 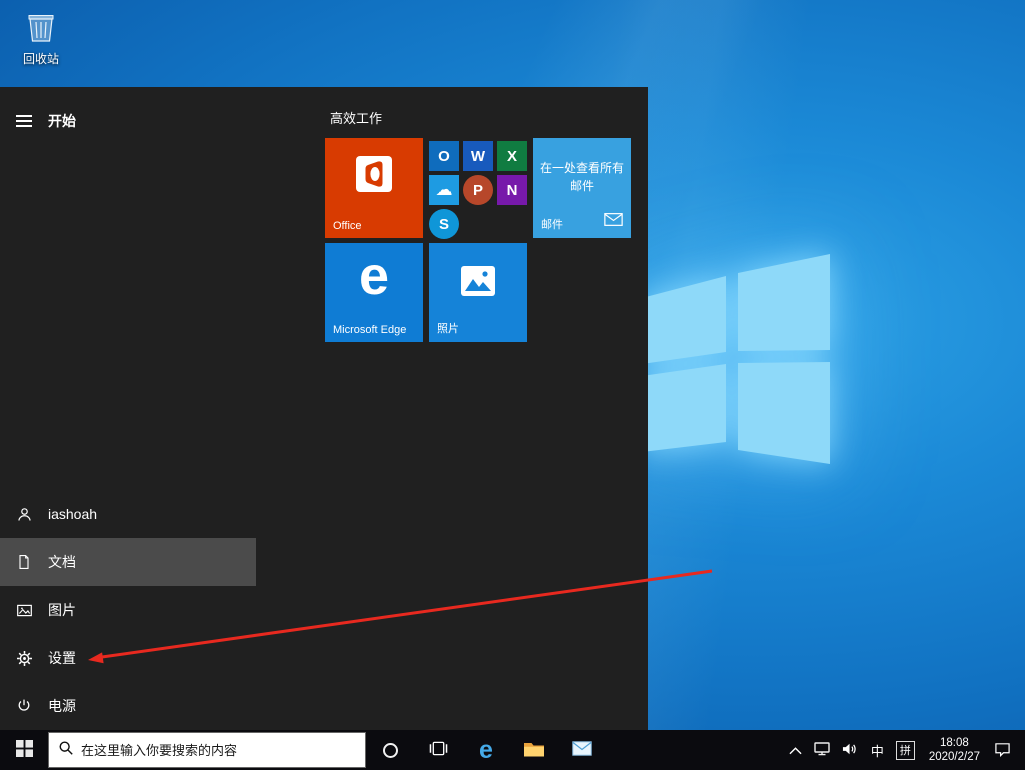 I want to click on power-icon, so click(x=24, y=706).